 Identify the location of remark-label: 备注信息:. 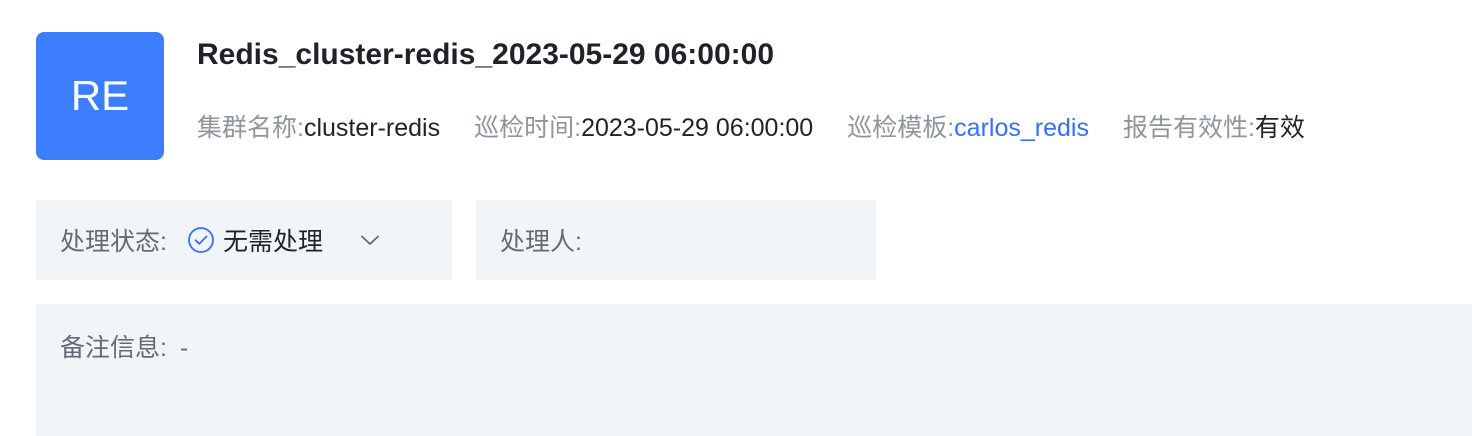
(113, 348).